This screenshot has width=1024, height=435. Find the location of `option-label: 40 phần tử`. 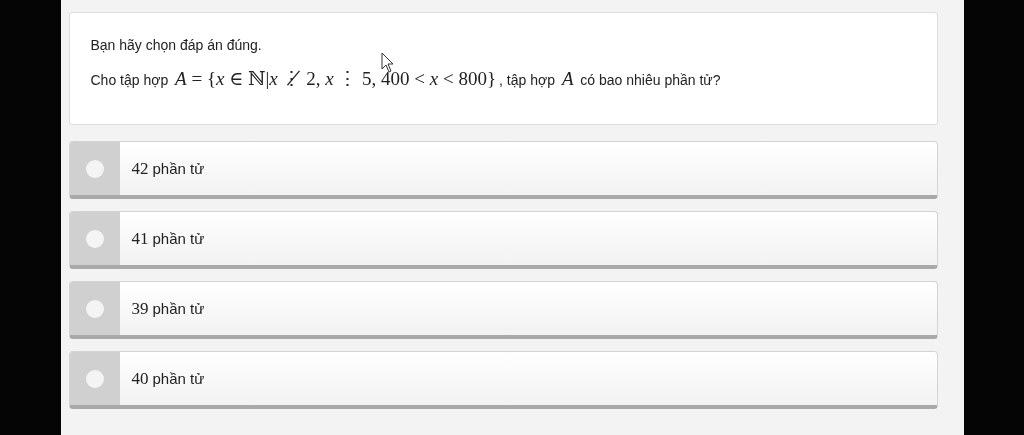

option-label: 40 phần tử is located at coordinates (168, 378).